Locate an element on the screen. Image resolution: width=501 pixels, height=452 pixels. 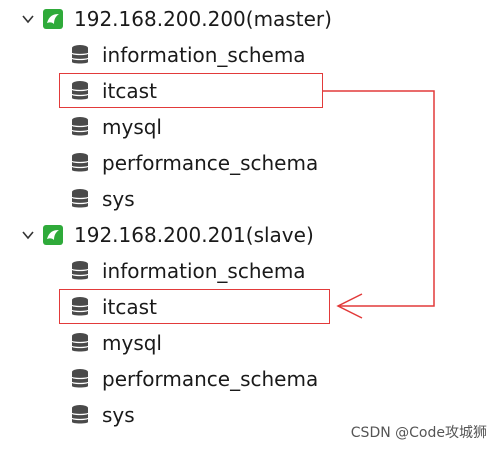
connection-slave: 192.168.200.201(slave) is located at coordinates (167, 235).